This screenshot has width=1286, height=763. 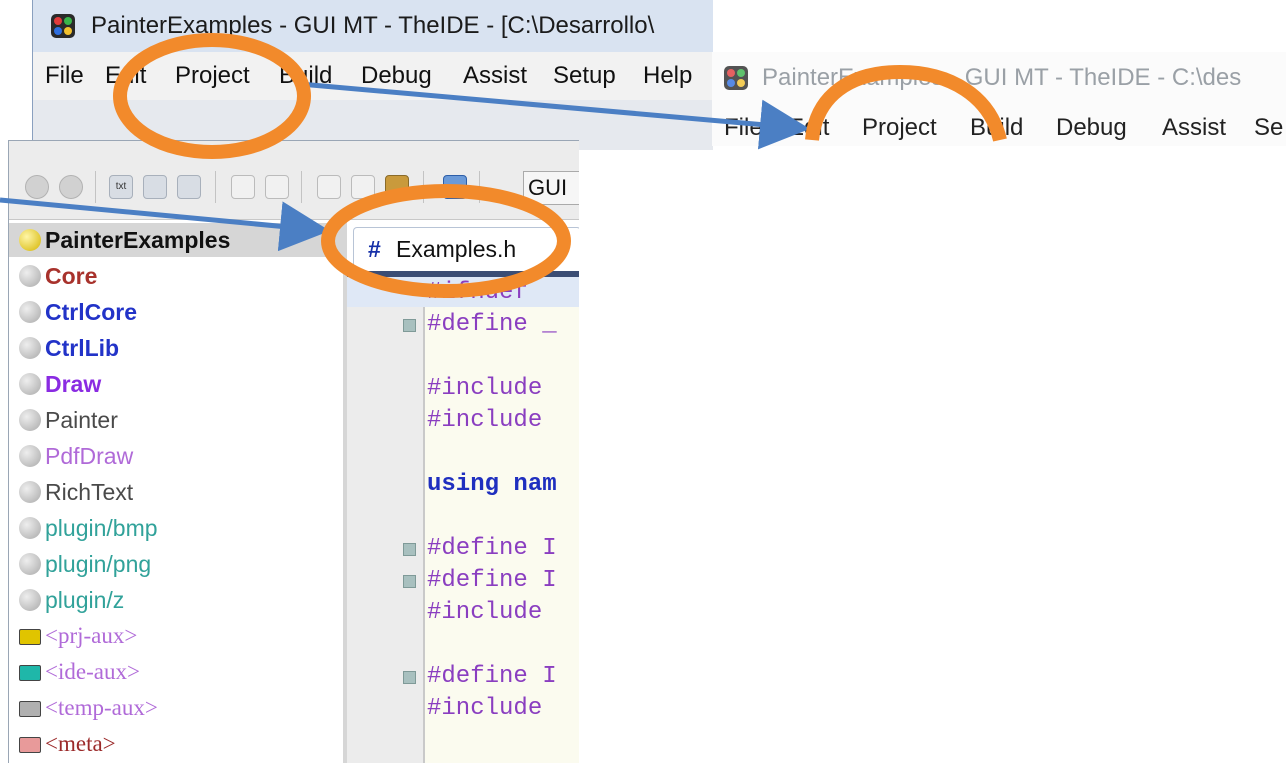 I want to click on package-label: RichText, so click(x=89, y=492).